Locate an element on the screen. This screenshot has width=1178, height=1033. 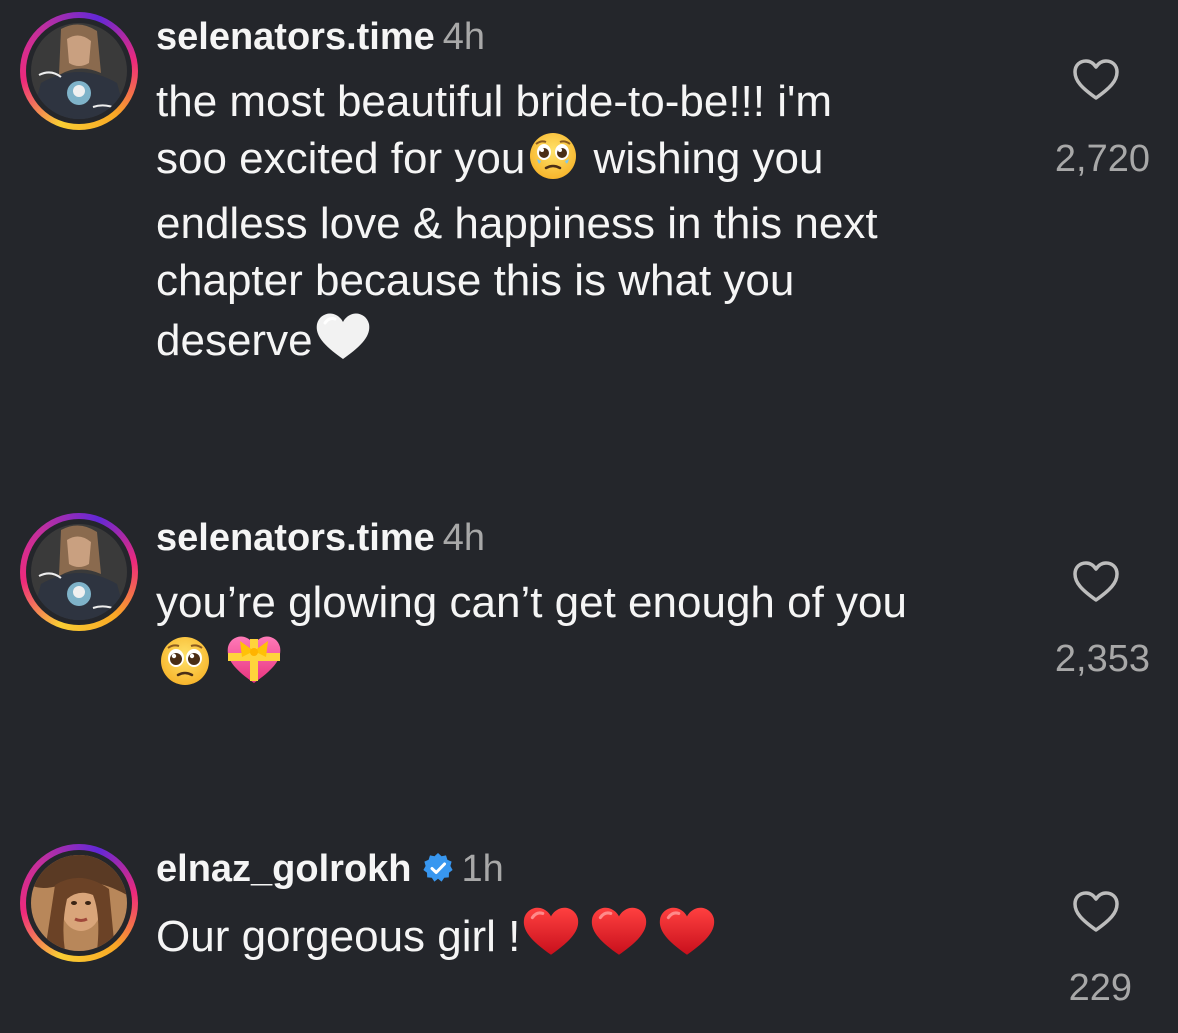
comment-line: chapter because this is what you is located at coordinates (475, 280).